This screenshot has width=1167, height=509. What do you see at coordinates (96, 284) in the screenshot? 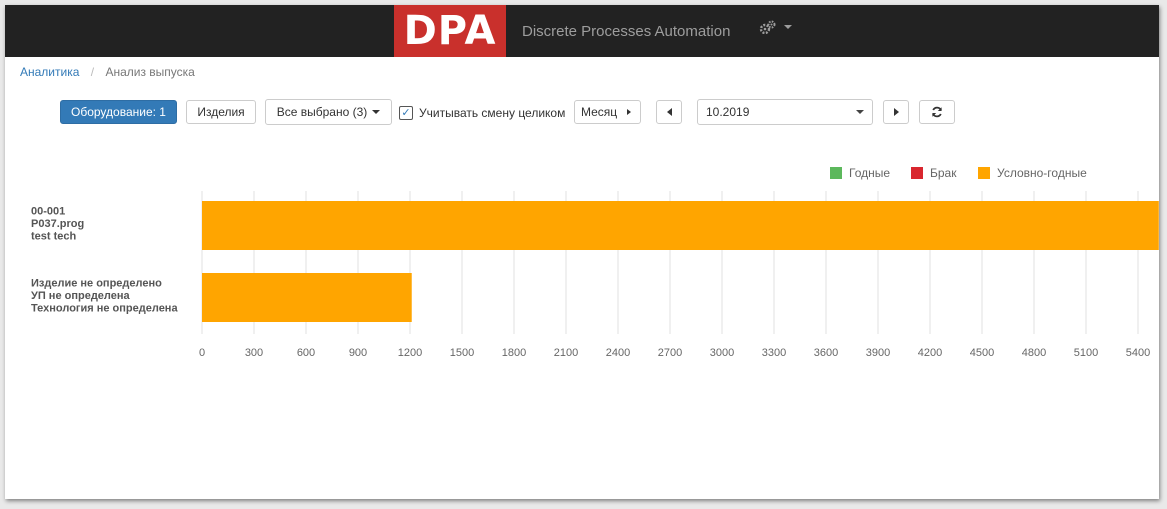
I see `y-category-label: Изделие не определено` at bounding box center [96, 284].